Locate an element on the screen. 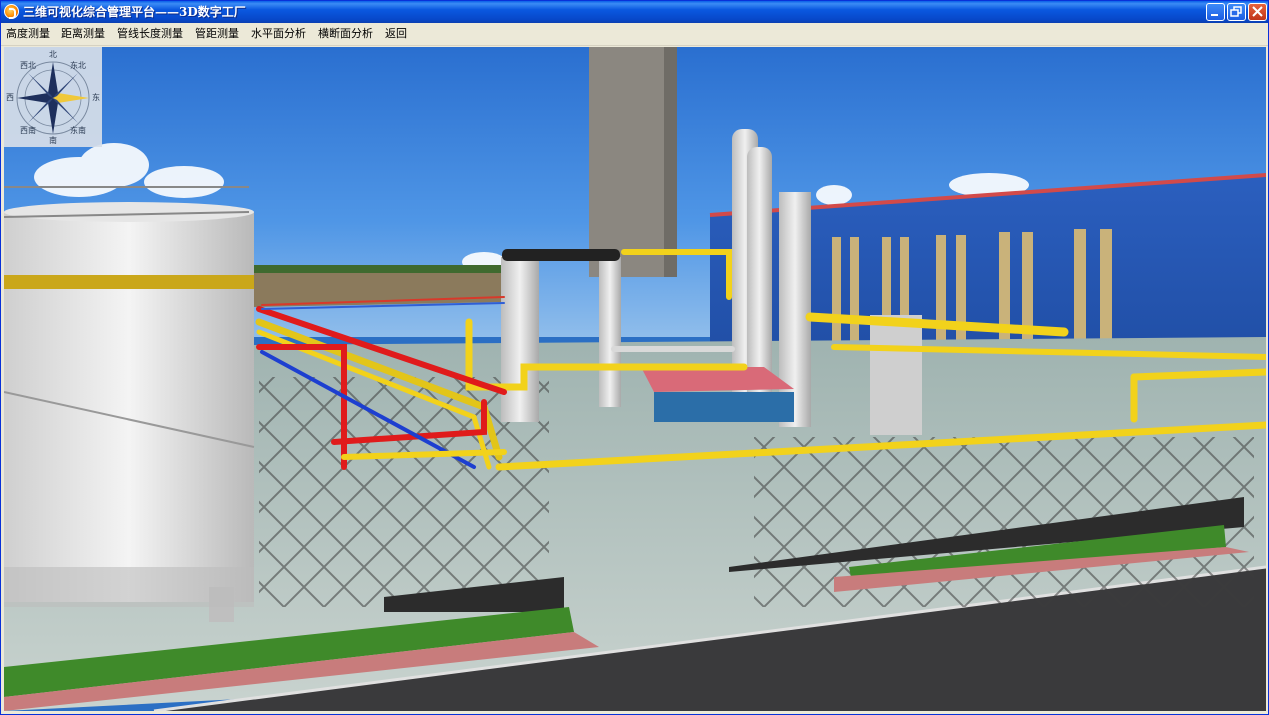  restore-icon is located at coordinates (1236, 11).